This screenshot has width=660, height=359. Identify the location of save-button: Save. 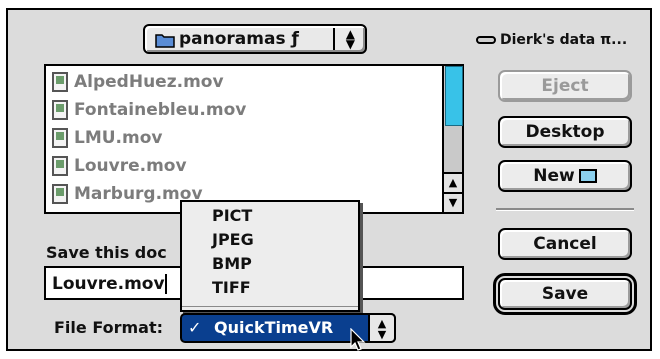
(565, 294).